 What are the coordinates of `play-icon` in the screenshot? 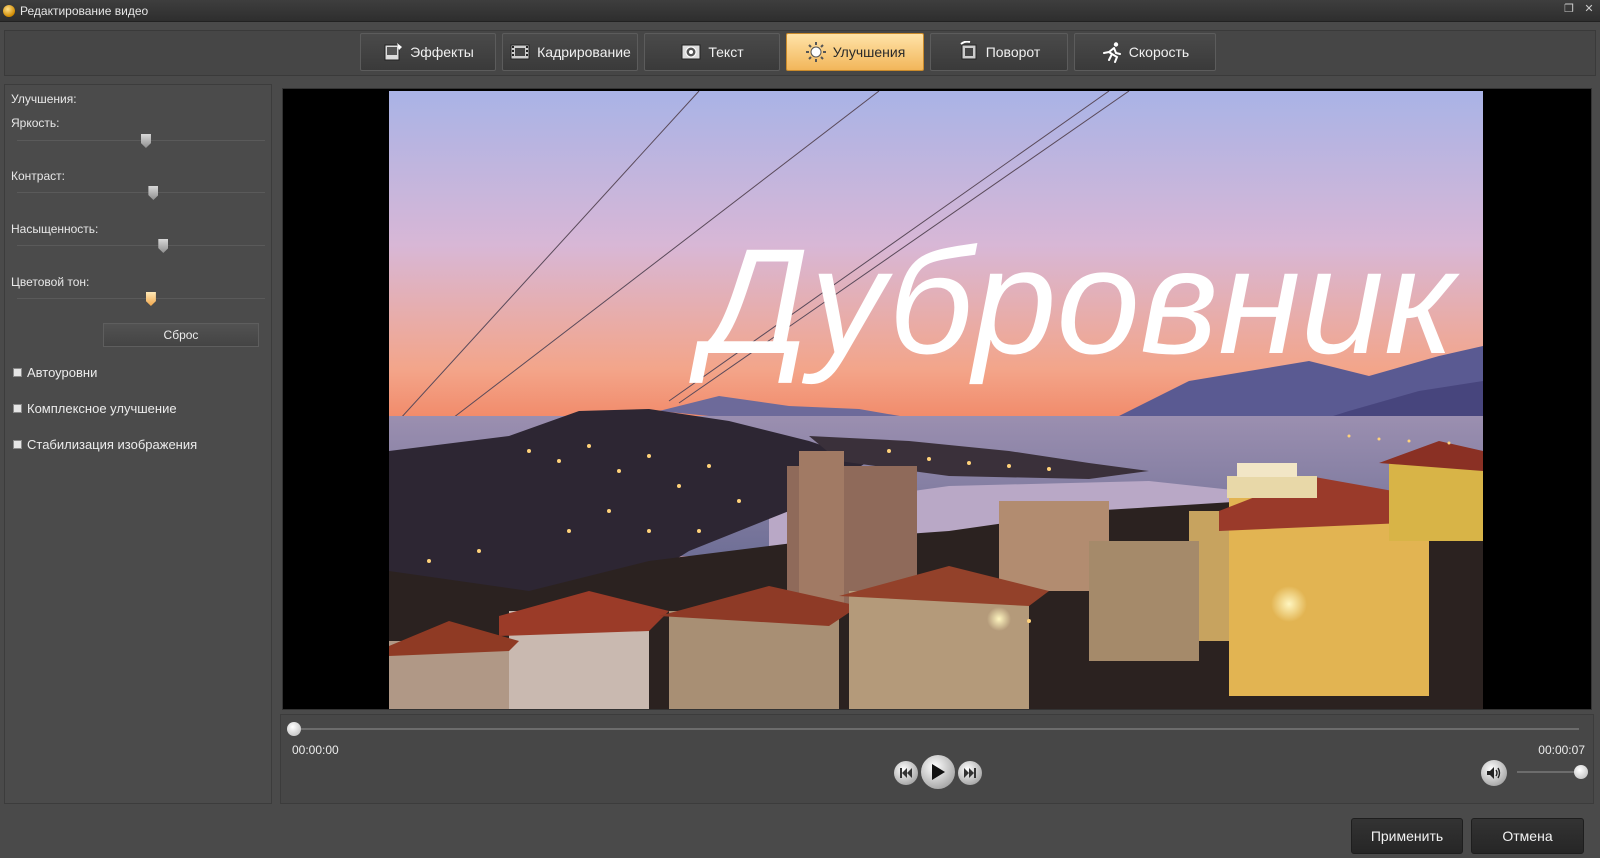 It's located at (938, 772).